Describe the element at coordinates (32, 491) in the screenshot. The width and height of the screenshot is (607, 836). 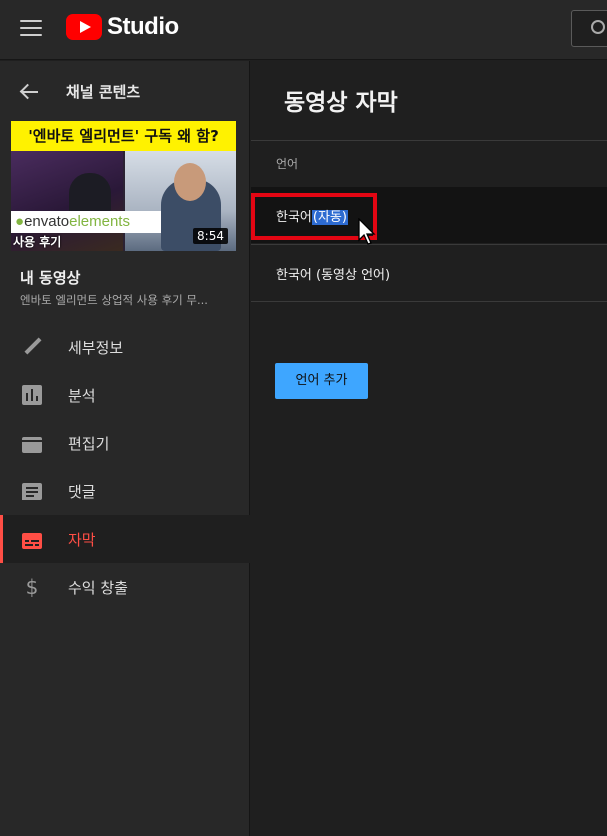
I see `comment-icon` at that location.